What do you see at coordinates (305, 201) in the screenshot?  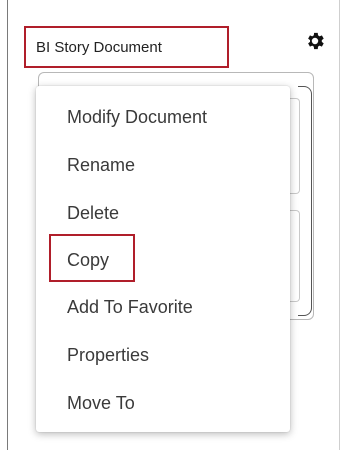 I see `card-edge` at bounding box center [305, 201].